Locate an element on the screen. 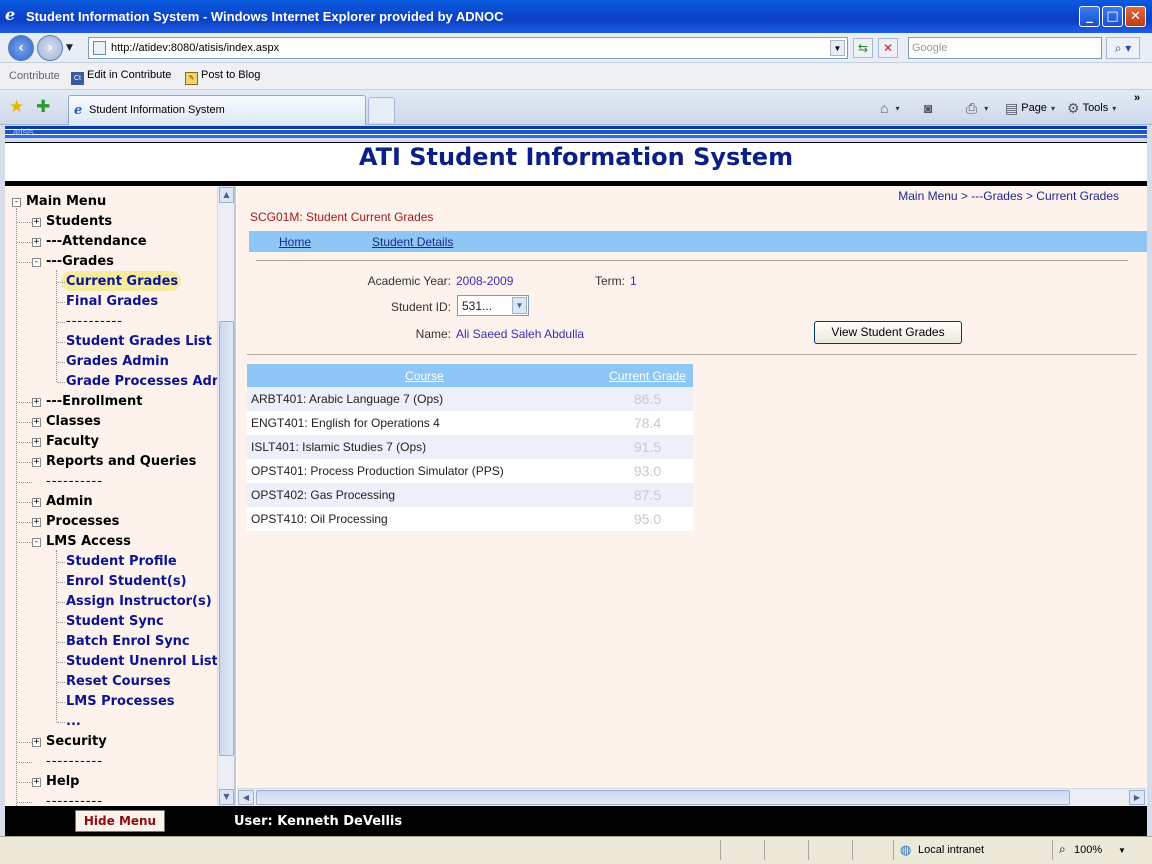 Image resolution: width=1152 pixels, height=864 pixels. current-grade-column-header: Current Grade is located at coordinates (647, 375).